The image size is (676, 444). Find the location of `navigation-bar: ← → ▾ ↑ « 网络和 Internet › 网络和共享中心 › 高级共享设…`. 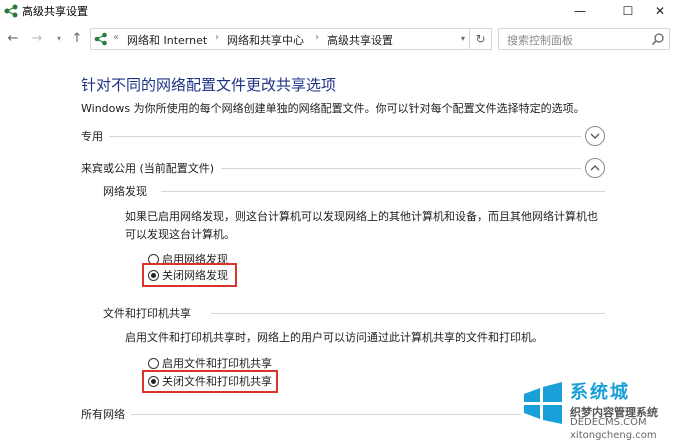

navigation-bar: ← → ▾ ↑ « 网络和 Internet › 网络和共享中心 › 高级共享设… is located at coordinates (338, 38).